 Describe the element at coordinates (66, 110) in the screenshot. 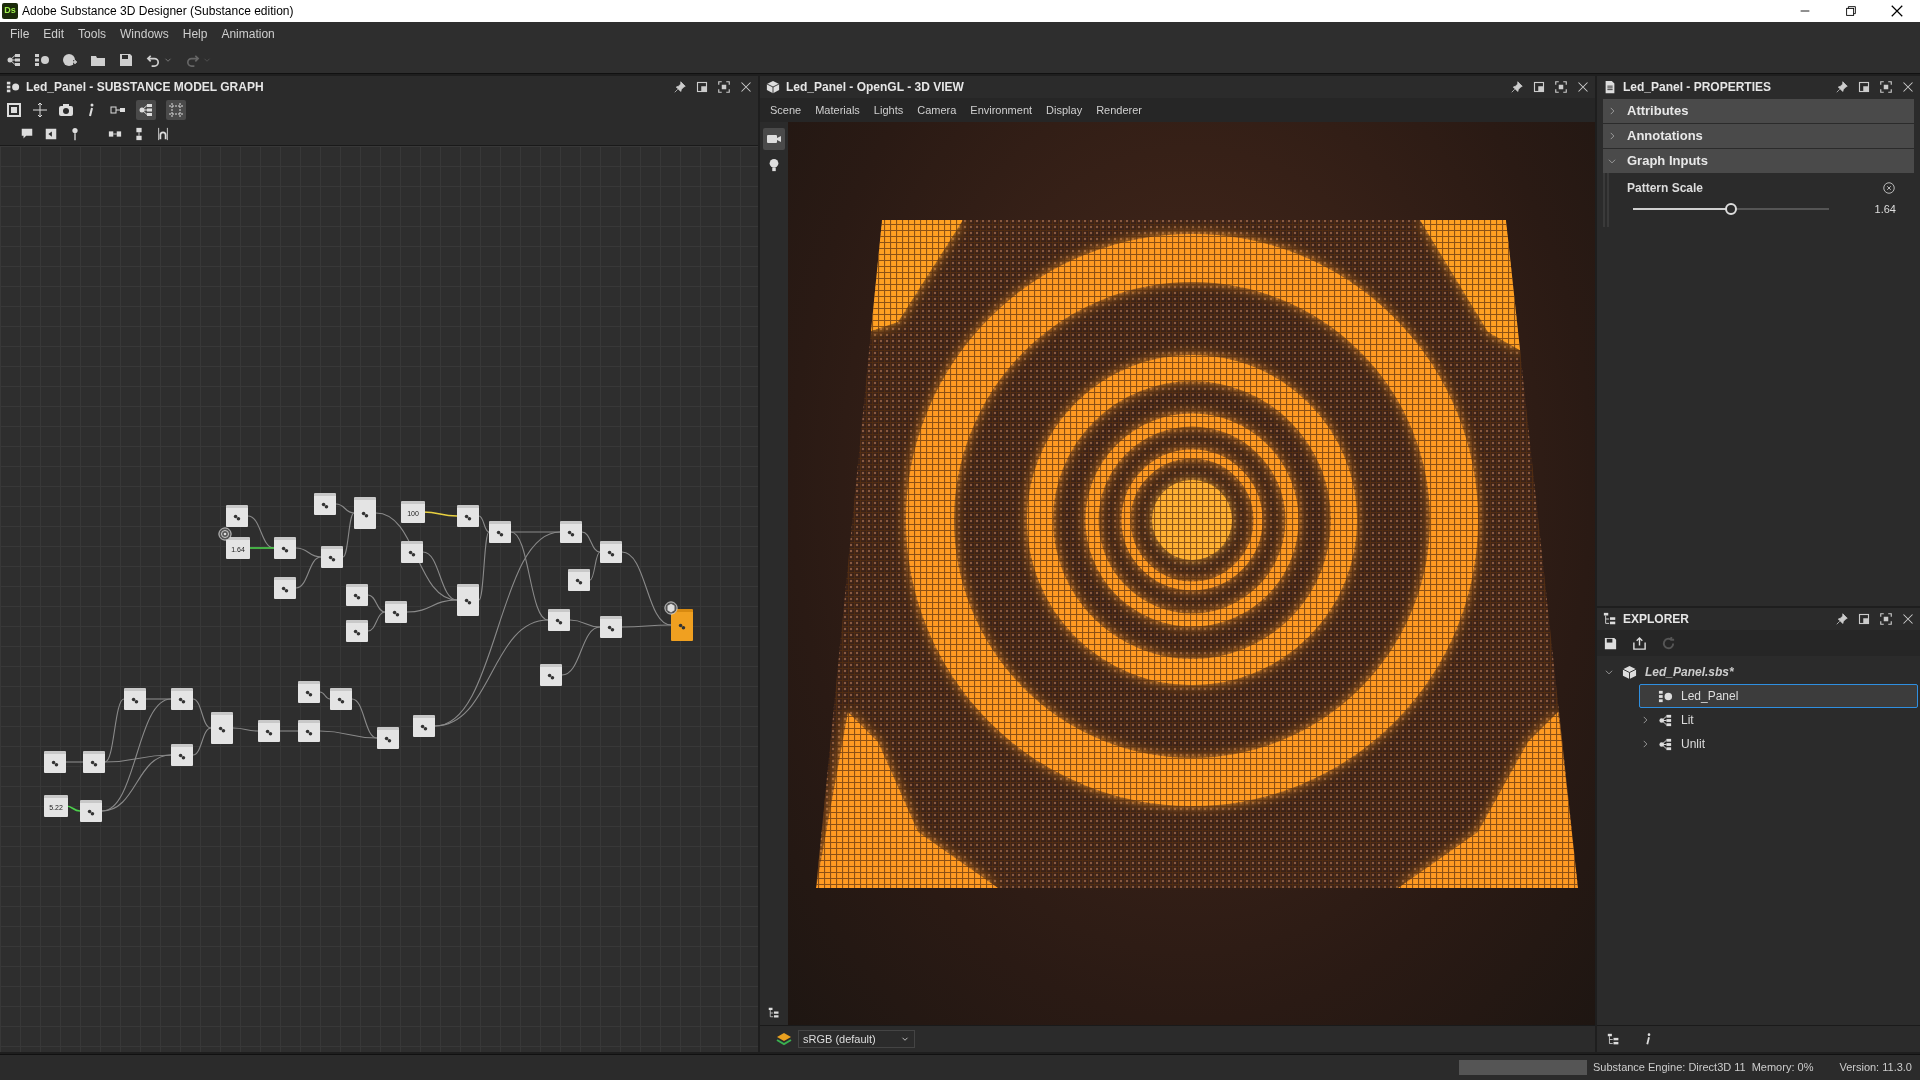

I see `screenshot-icon` at that location.